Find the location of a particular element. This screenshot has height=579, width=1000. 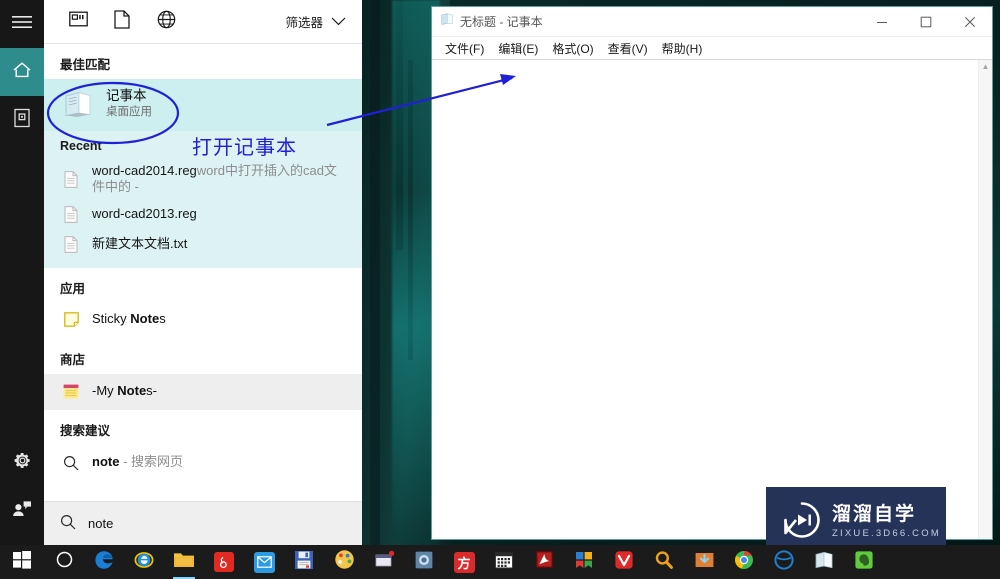

list-item-label: -My Notes- is located at coordinates (124, 391).